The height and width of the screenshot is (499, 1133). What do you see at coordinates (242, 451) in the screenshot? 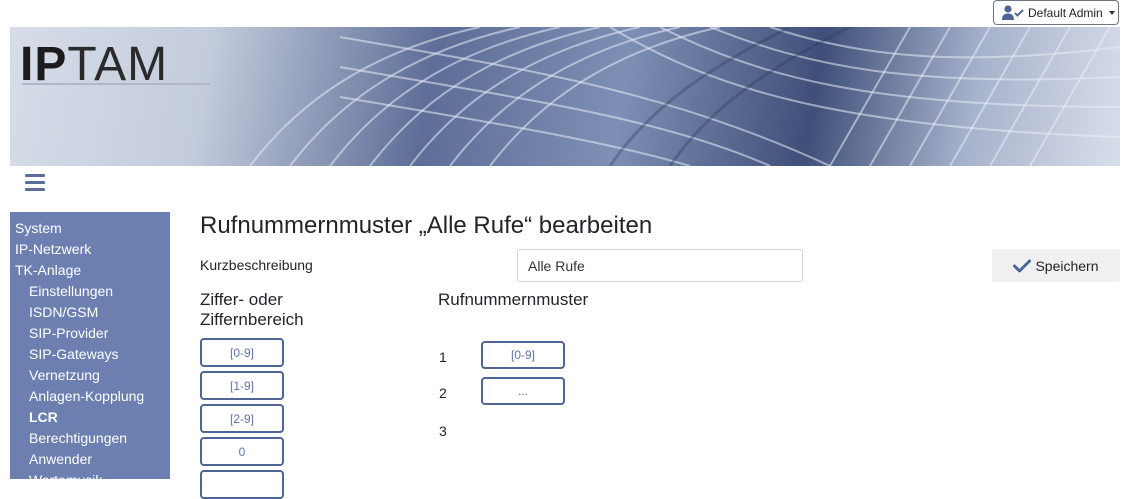
I see `digit-button: 0` at bounding box center [242, 451].